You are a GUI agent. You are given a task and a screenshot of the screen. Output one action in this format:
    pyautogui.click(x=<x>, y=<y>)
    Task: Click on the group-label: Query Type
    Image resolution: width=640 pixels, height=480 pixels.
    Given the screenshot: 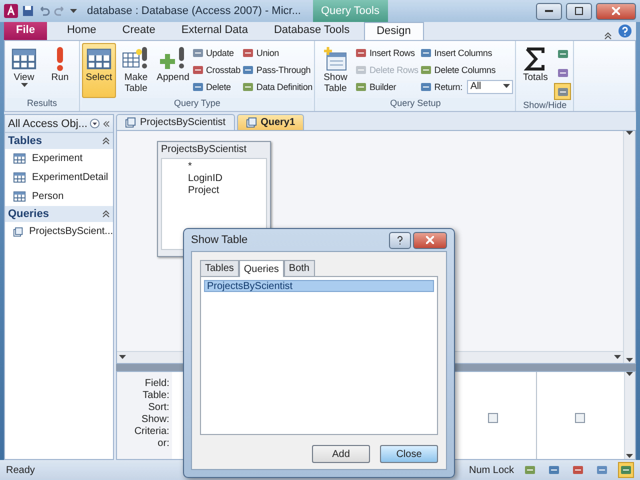 What is the action you would take?
    pyautogui.click(x=197, y=104)
    